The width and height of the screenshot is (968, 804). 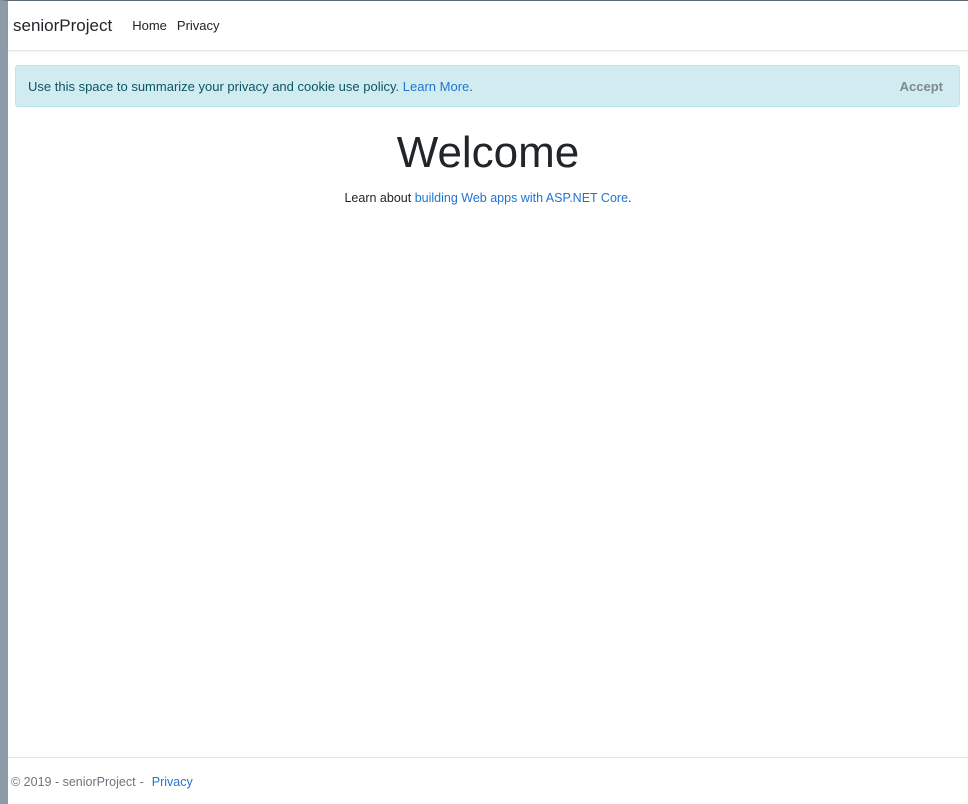 What do you see at coordinates (73, 781) in the screenshot?
I see `footer-copyright: © 2019 - seniorProject` at bounding box center [73, 781].